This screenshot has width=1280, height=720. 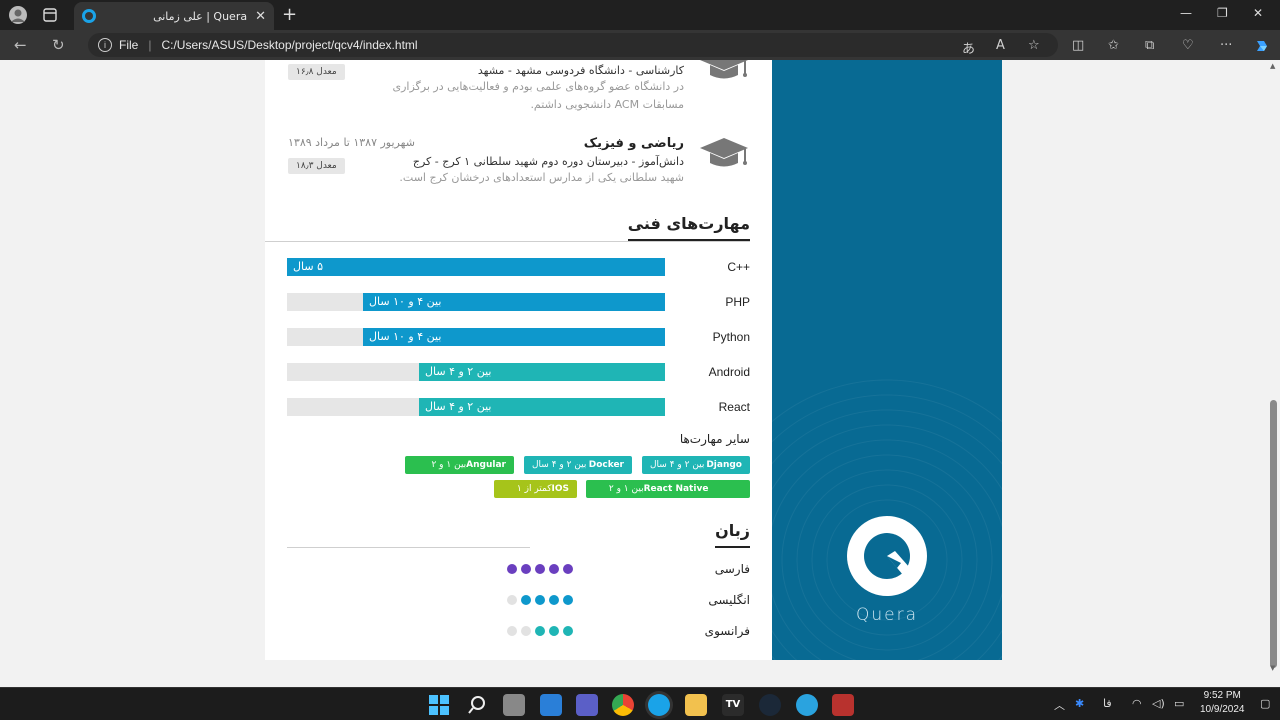 What do you see at coordinates (968, 47) in the screenshot?
I see `translate-icon: あ` at bounding box center [968, 47].